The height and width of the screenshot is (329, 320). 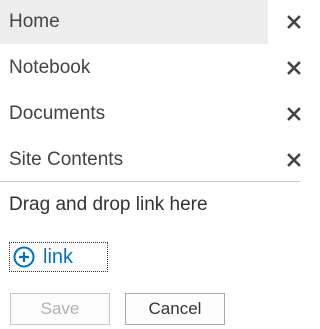 I want to click on remove-home-button, so click(x=294, y=22).